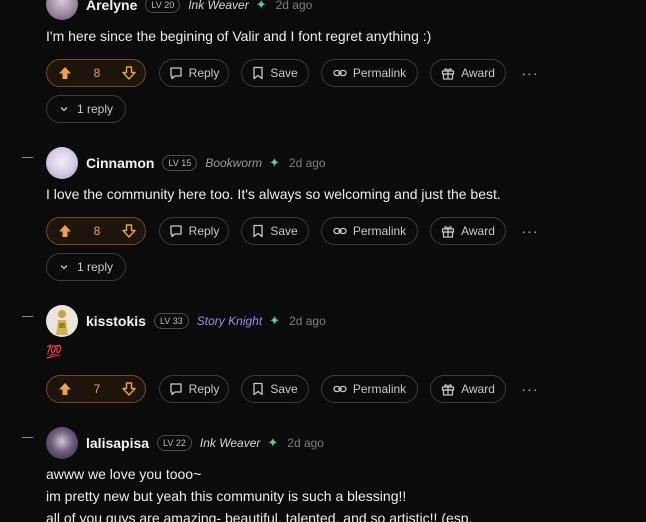 The image size is (646, 522). What do you see at coordinates (54, 351) in the screenshot?
I see `comment-text: 💯` at bounding box center [54, 351].